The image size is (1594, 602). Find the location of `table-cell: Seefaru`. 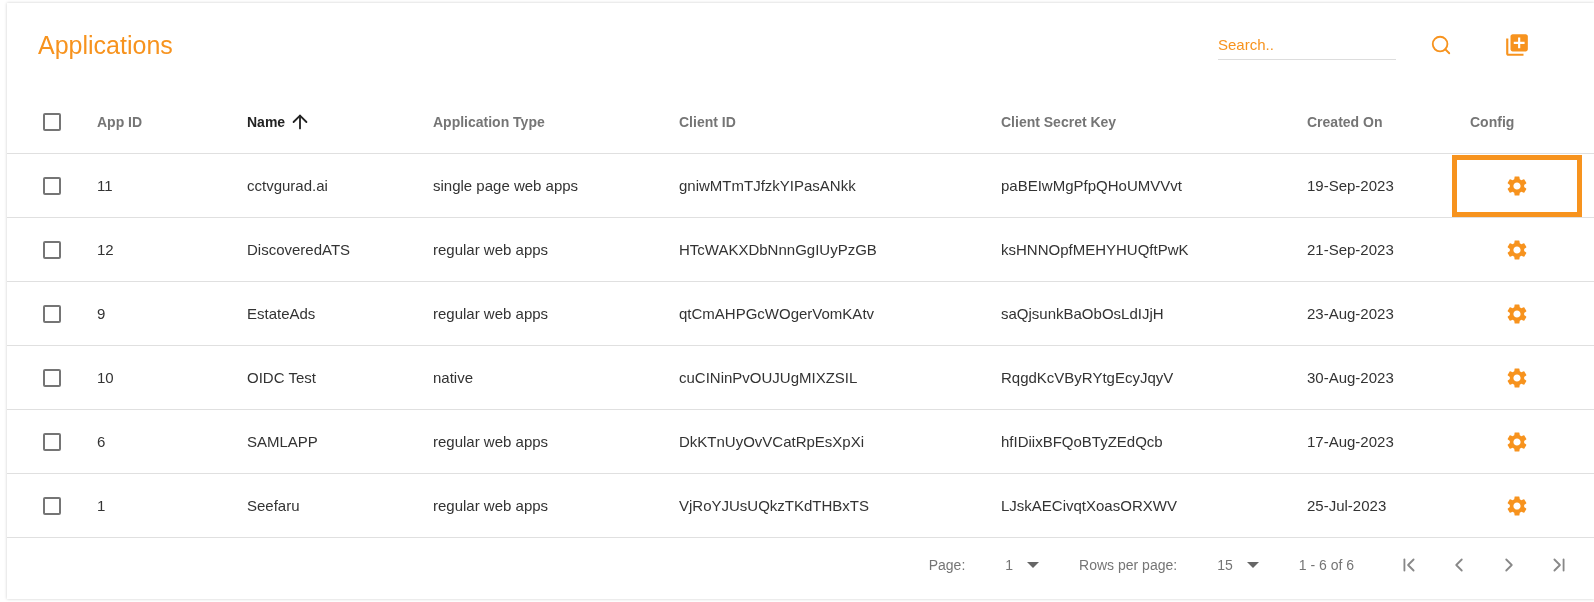

table-cell: Seefaru is located at coordinates (273, 505).